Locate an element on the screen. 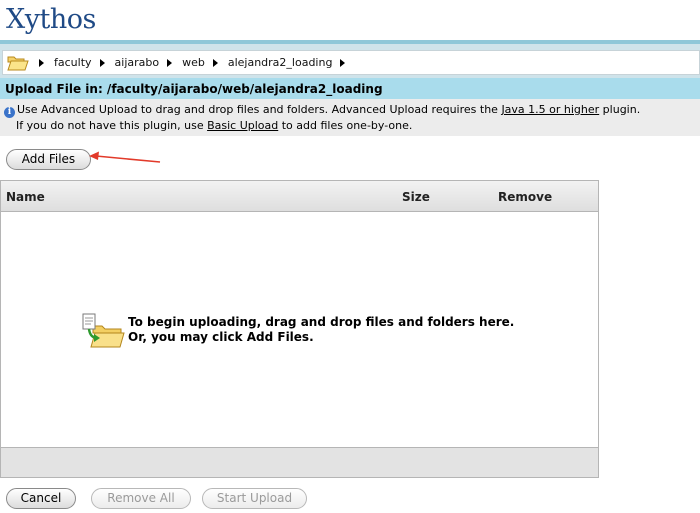 This screenshot has width=700, height=513. drop-zone-line-2: Or, you may click Add Files. is located at coordinates (221, 337).